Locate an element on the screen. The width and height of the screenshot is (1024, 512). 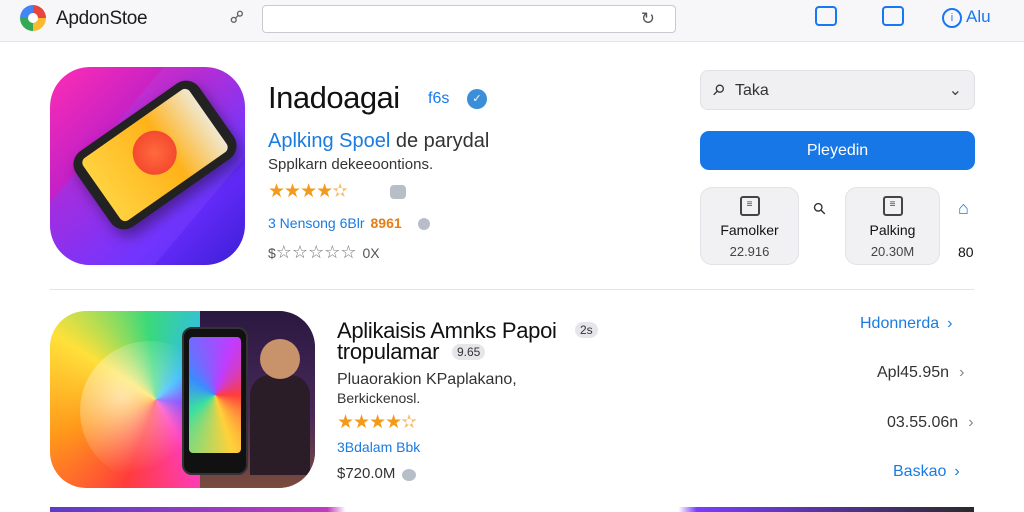
developer-name: Aplking Spoel is located at coordinates (329, 141).